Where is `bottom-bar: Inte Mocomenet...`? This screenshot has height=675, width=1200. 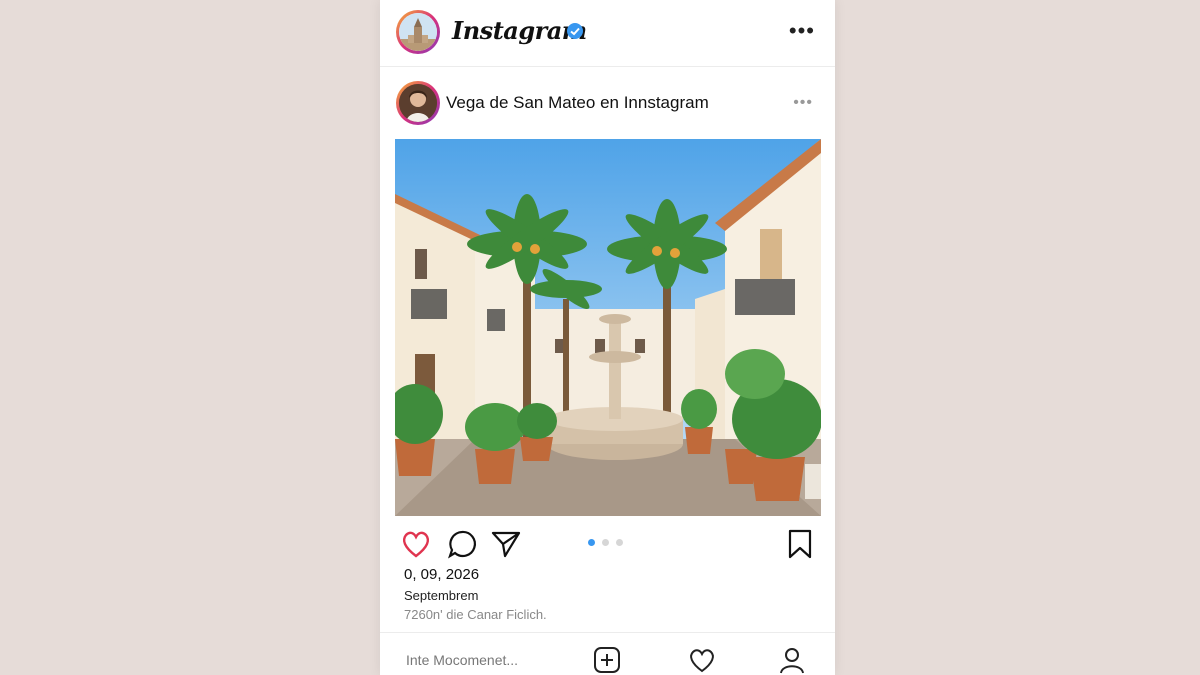
bottom-bar: Inte Mocomenet... is located at coordinates (607, 653).